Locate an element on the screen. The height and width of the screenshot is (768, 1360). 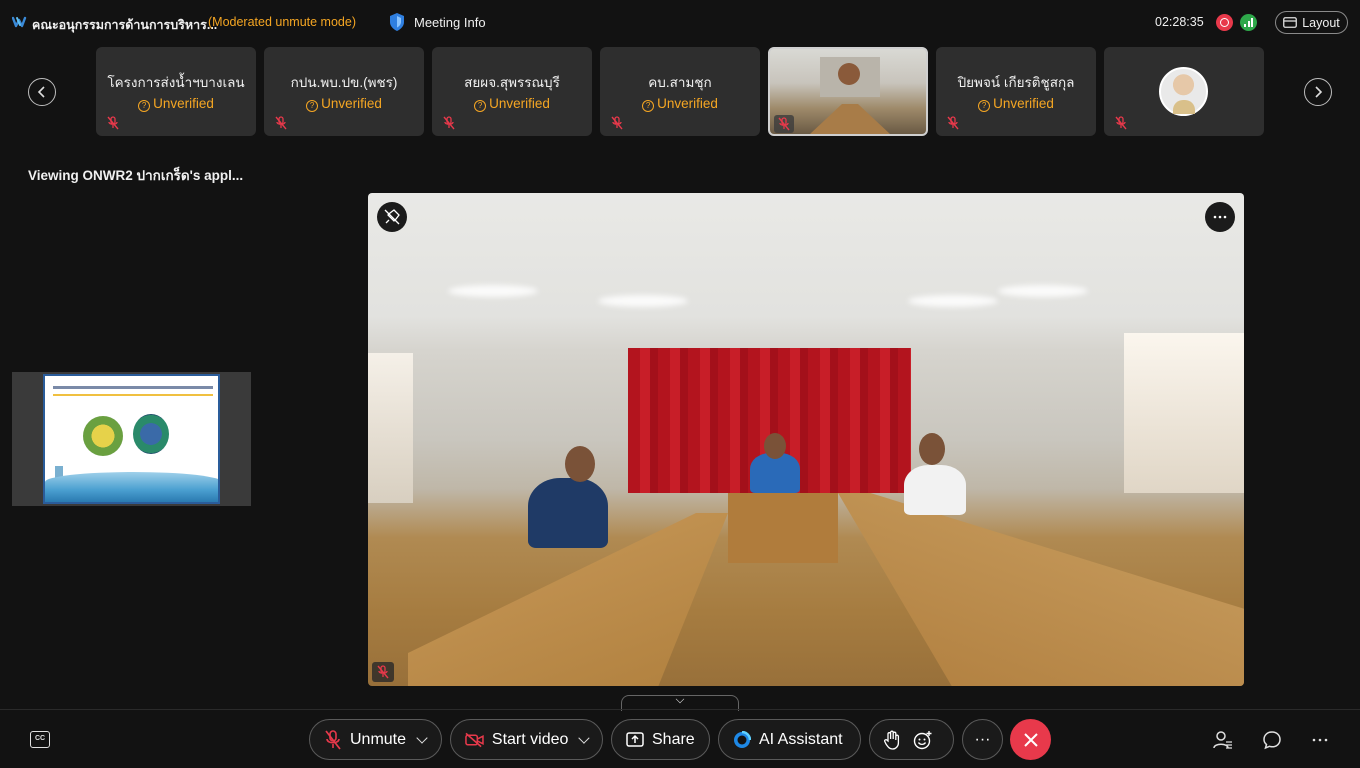
meeting-timer: 02:28:35 is located at coordinates (1179, 22).